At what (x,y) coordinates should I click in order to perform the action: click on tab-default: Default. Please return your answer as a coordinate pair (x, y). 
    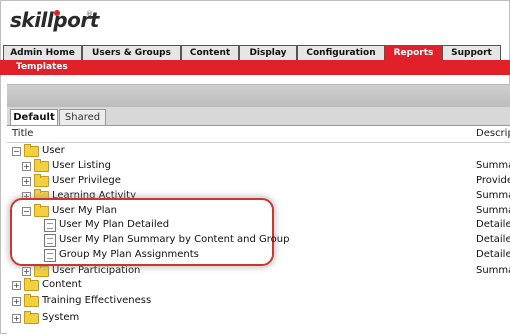
    Looking at the image, I should click on (34, 117).